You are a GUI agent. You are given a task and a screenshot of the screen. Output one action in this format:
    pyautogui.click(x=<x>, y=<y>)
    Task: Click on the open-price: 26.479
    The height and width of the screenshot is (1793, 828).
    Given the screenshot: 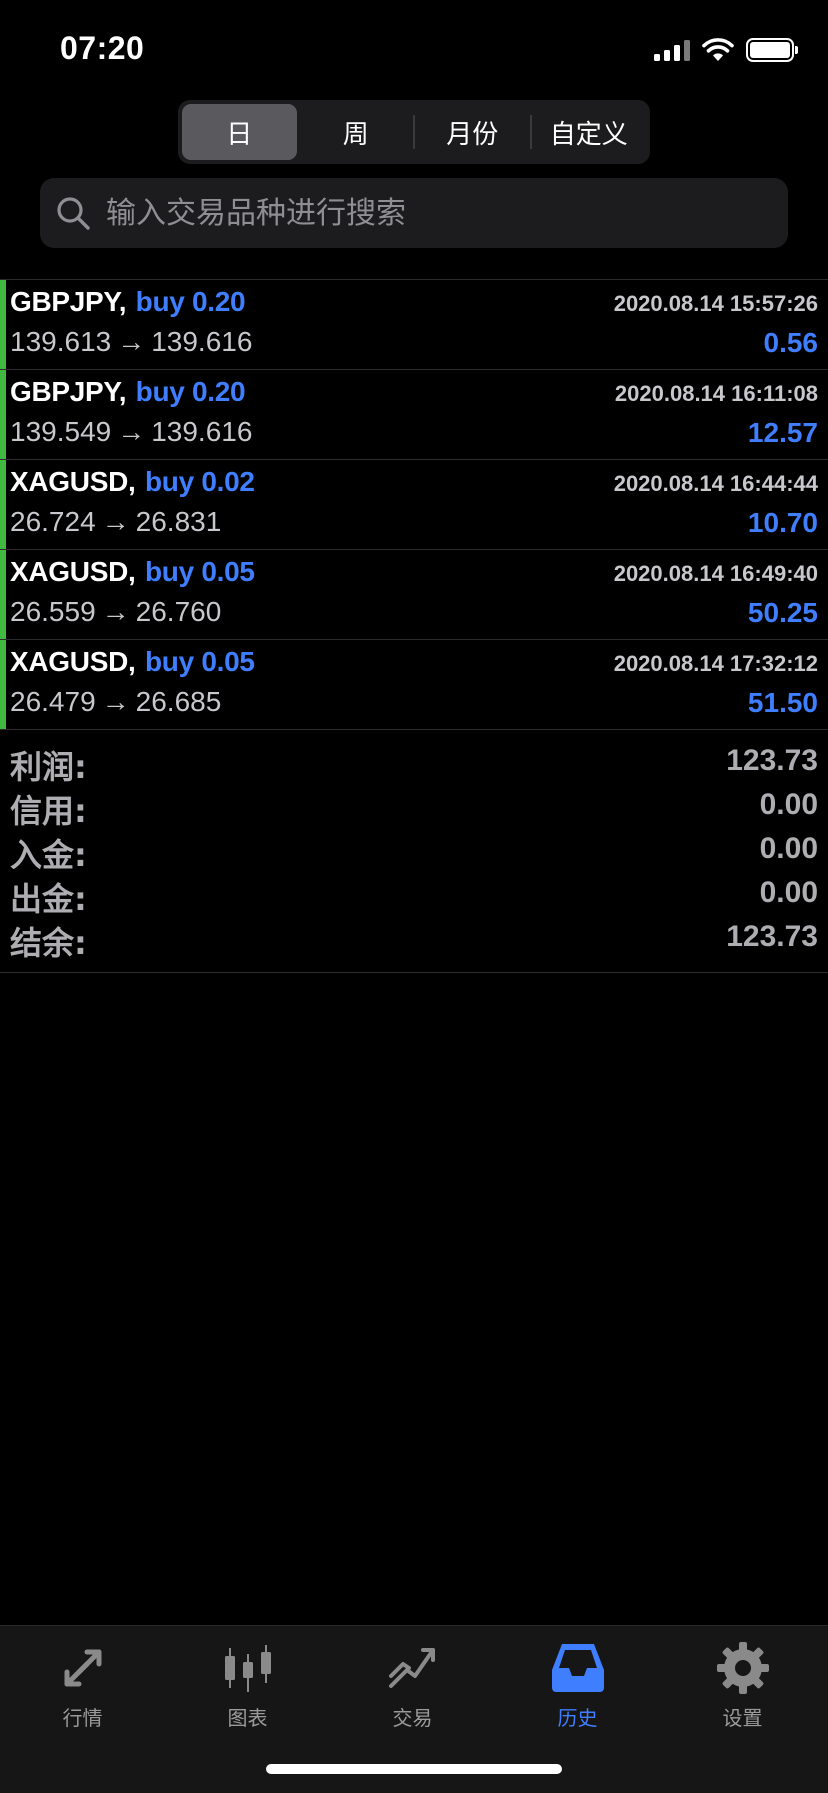 What is the action you would take?
    pyautogui.click(x=53, y=701)
    